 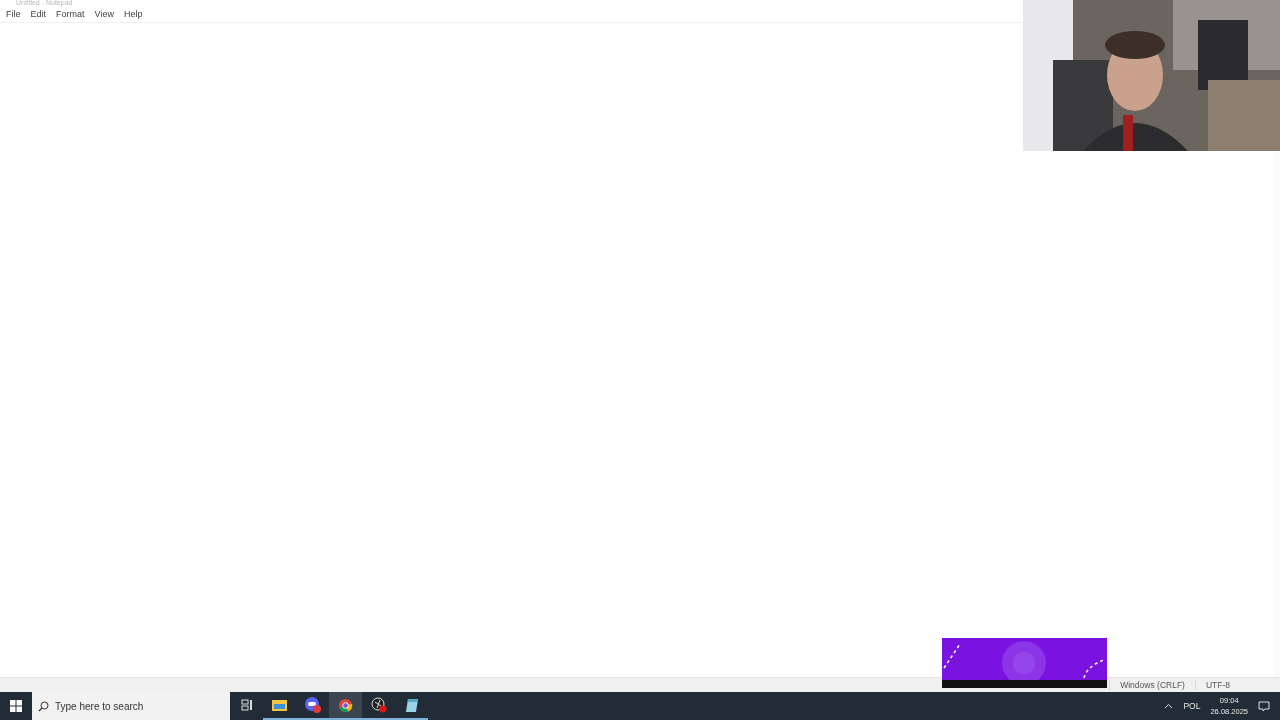 I want to click on language-indicator: POL, so click(x=1192, y=706).